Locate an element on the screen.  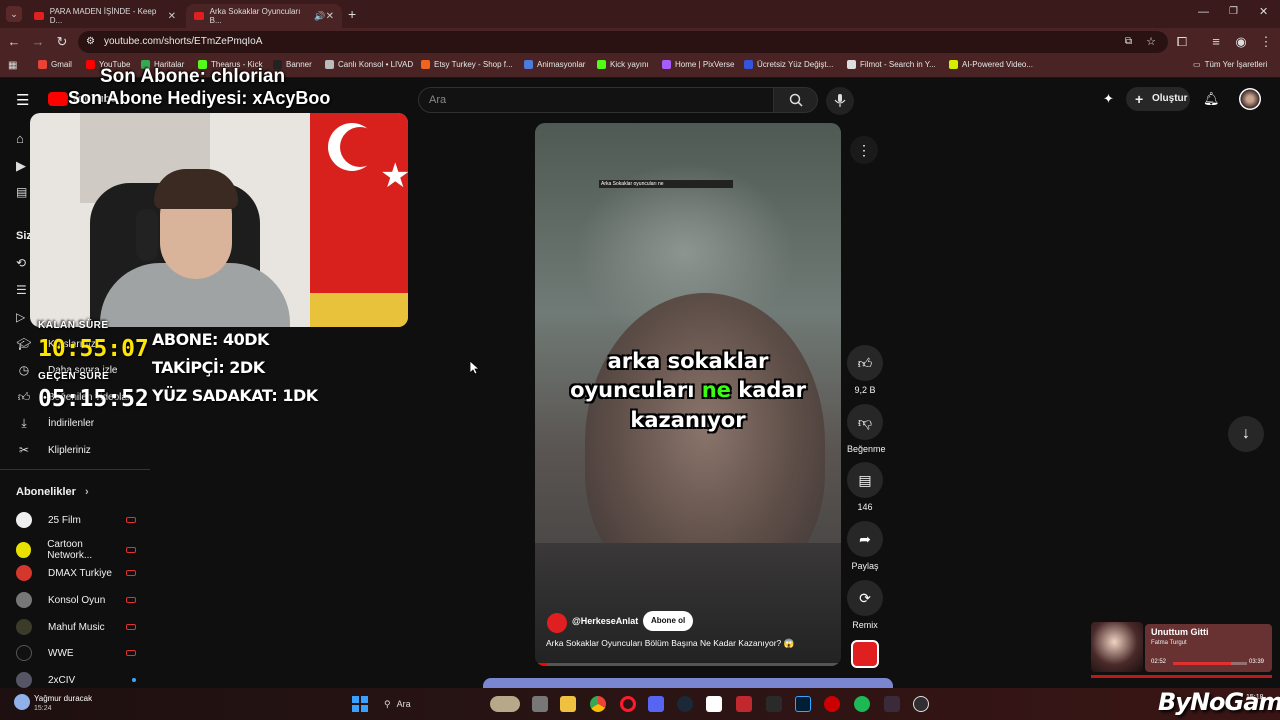
audio-thumbnail is located at coordinates (865, 654).